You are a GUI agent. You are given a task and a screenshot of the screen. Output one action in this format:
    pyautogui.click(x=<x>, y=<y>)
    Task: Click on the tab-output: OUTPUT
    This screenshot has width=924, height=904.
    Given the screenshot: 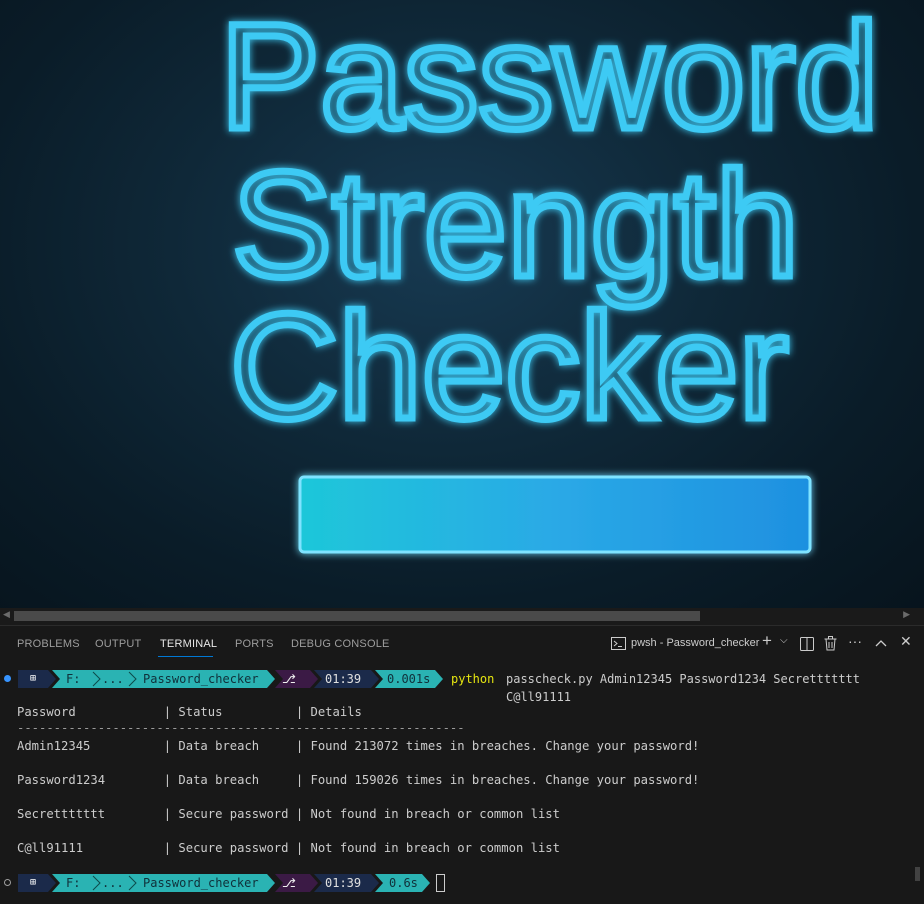 What is the action you would take?
    pyautogui.click(x=118, y=644)
    